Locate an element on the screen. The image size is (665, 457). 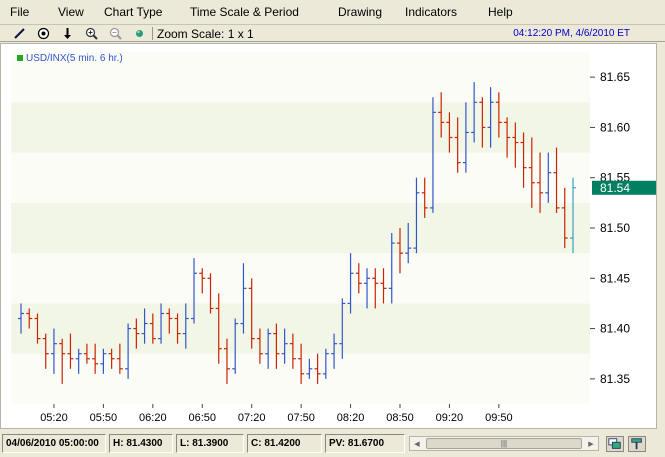
crosshair-icon is located at coordinates (43, 33).